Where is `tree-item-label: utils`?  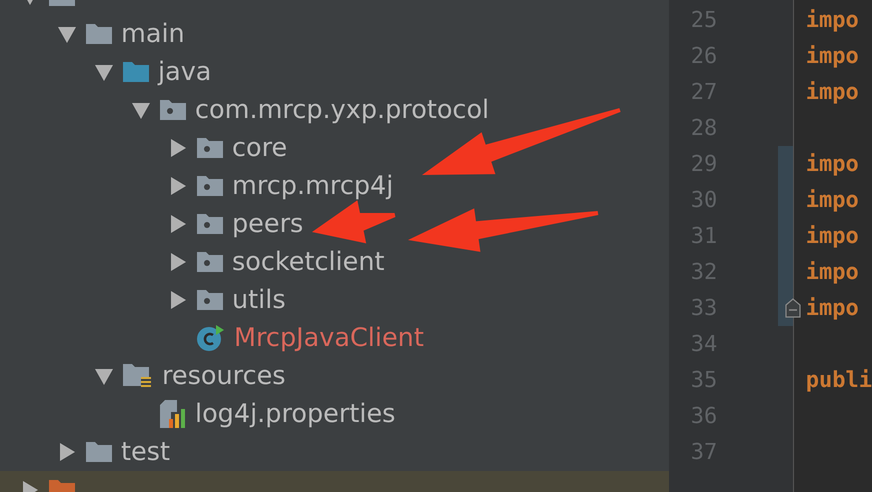 tree-item-label: utils is located at coordinates (259, 300).